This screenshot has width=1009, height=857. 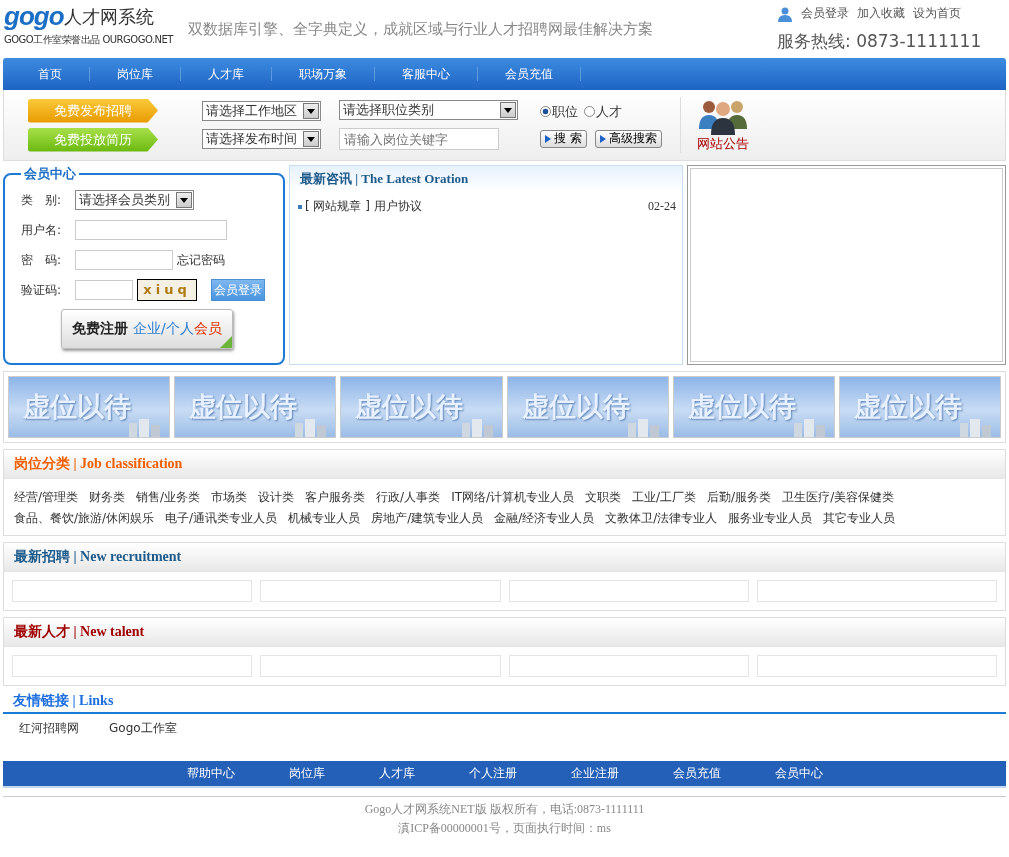 I want to click on friend-link: 红河招聘网, so click(x=49, y=728).